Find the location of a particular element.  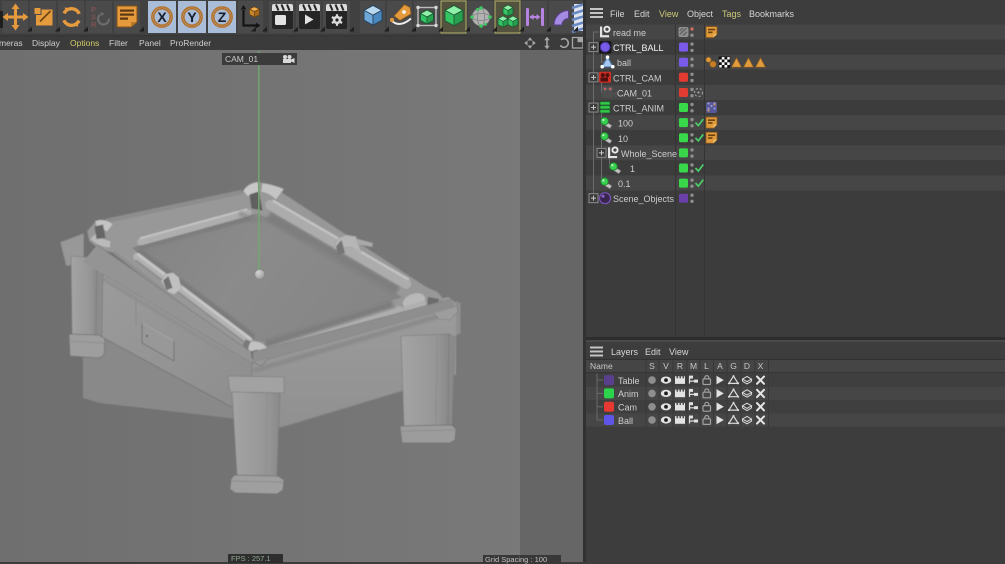

svg-text: M is located at coordinates (693, 366).